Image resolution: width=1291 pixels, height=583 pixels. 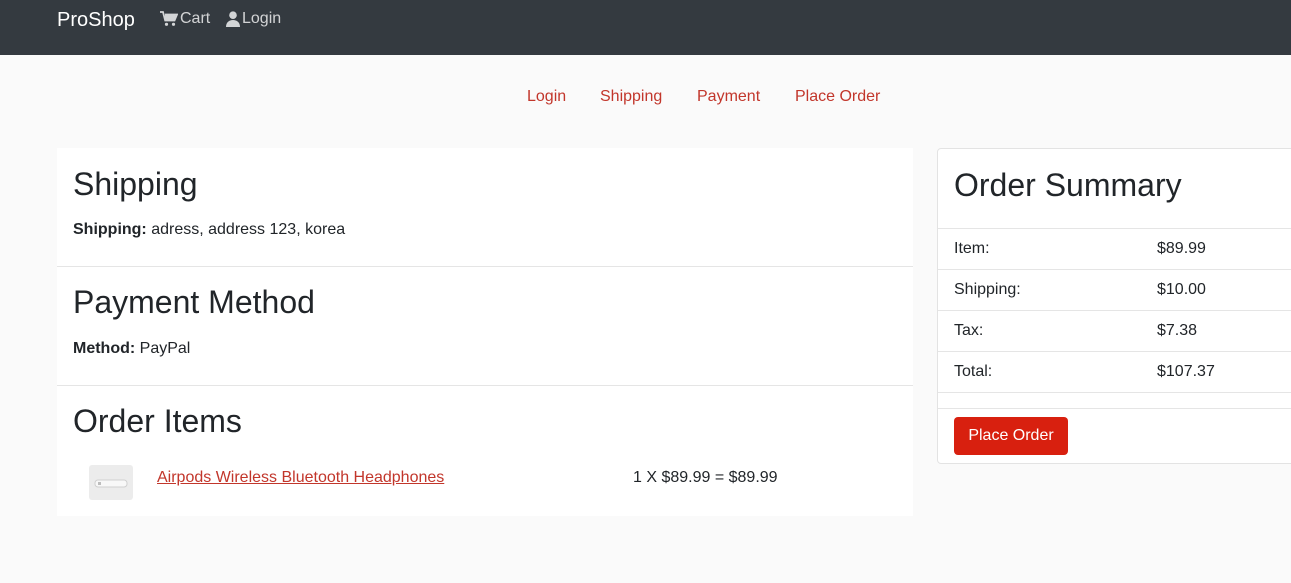 I want to click on shipping-address-label: Shipping:, so click(x=110, y=229).